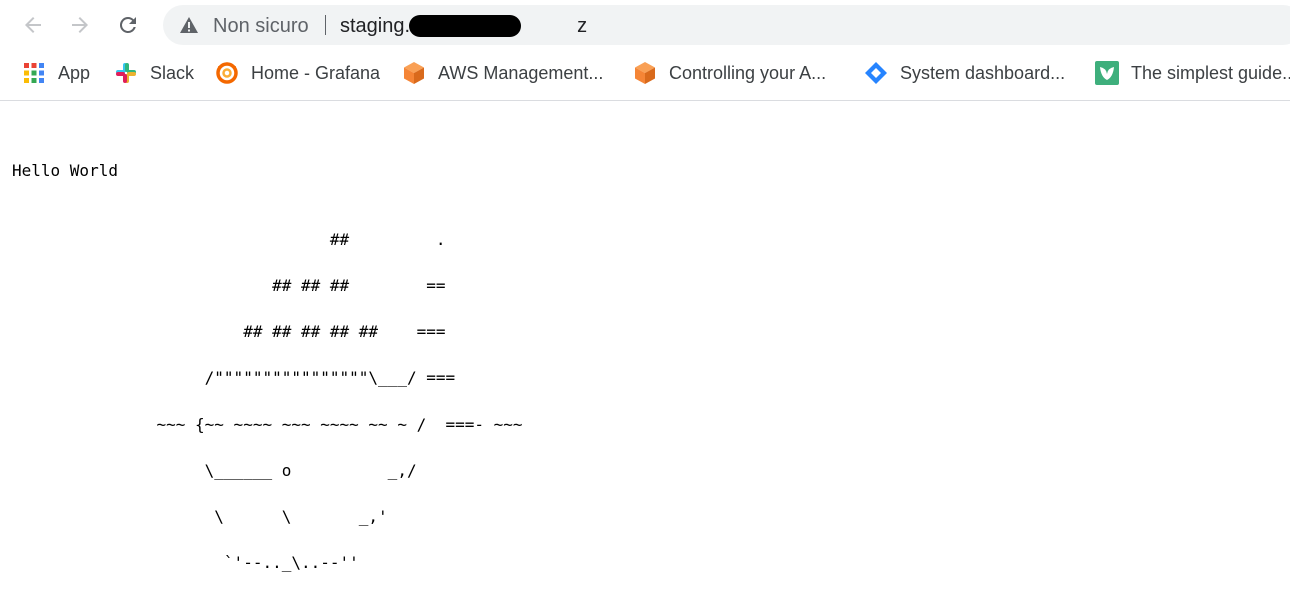 The image size is (1290, 597). Describe the element at coordinates (876, 73) in the screenshot. I see `jira-icon` at that location.